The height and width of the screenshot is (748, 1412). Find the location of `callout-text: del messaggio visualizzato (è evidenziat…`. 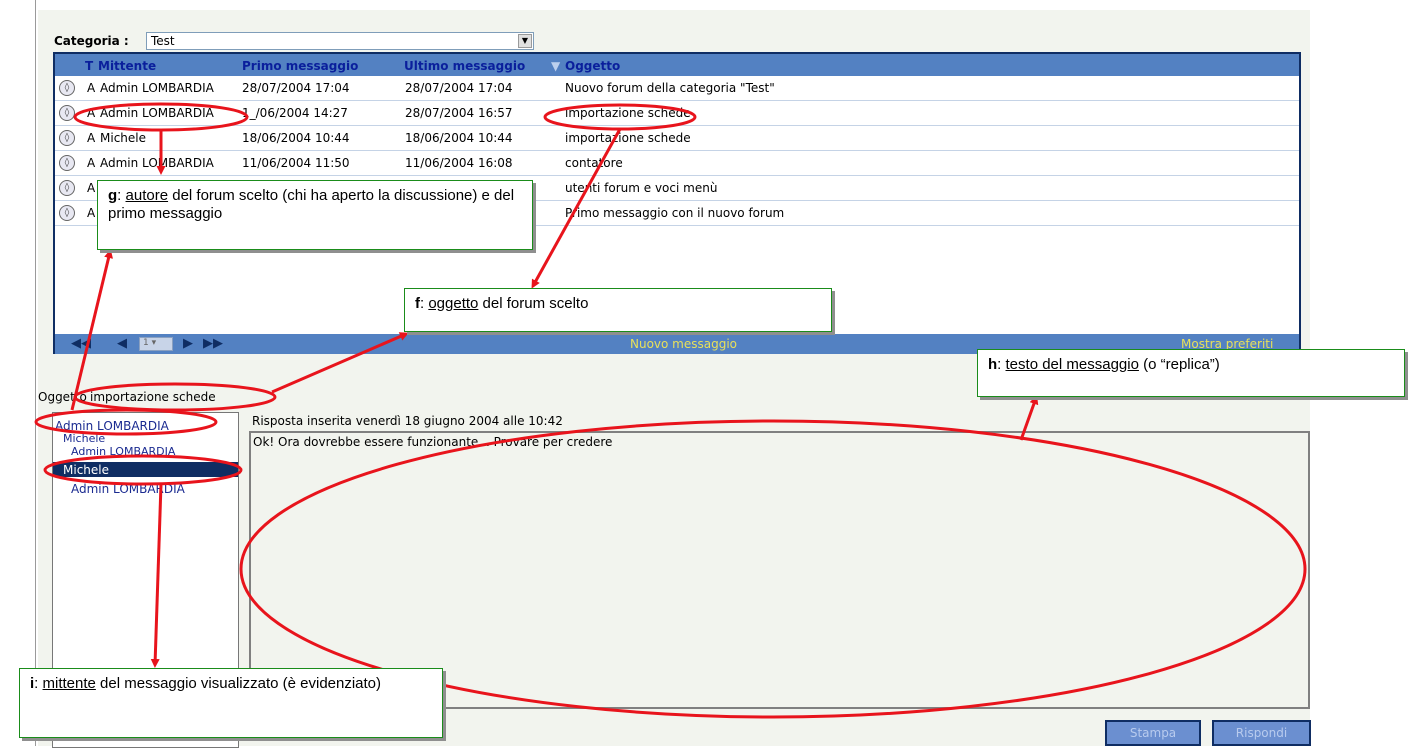

callout-text: del messaggio visualizzato (è evidenziat… is located at coordinates (238, 683).